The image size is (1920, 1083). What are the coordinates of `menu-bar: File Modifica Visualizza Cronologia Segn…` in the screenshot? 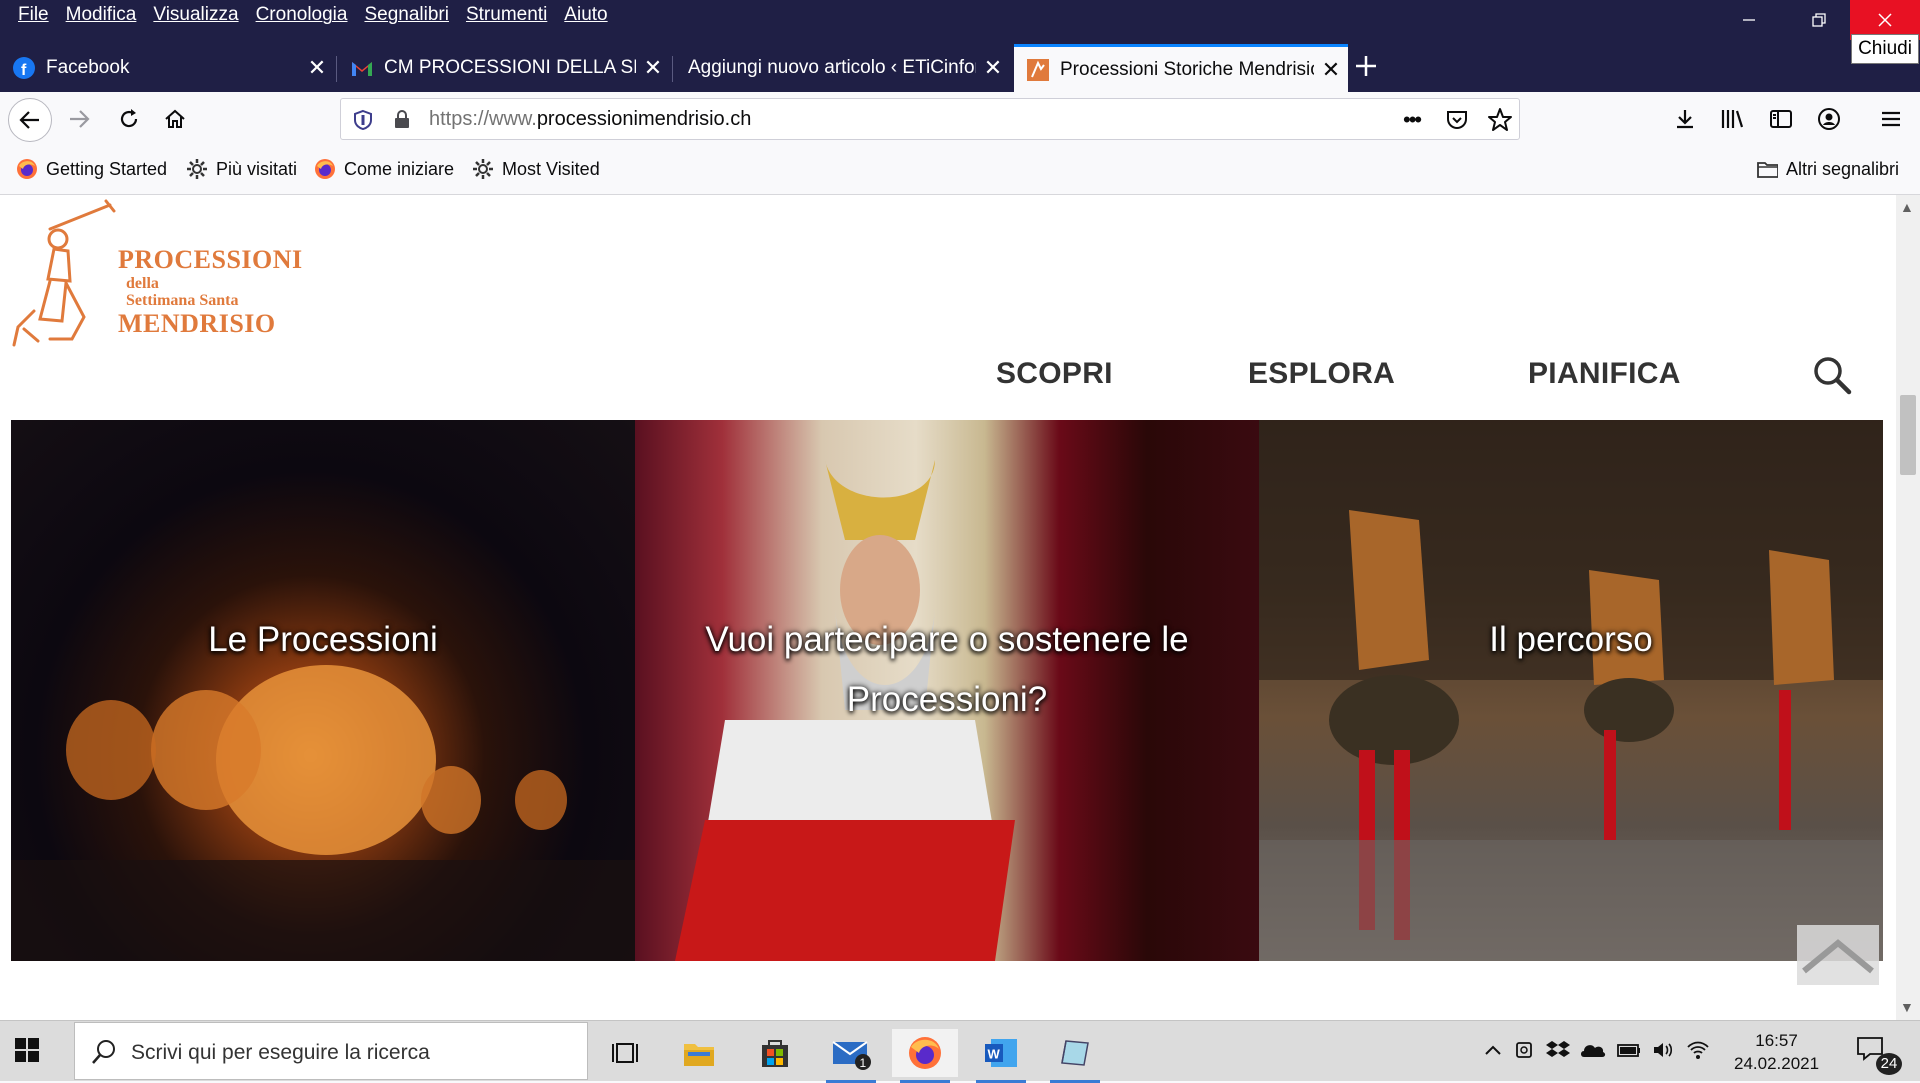 It's located at (313, 15).